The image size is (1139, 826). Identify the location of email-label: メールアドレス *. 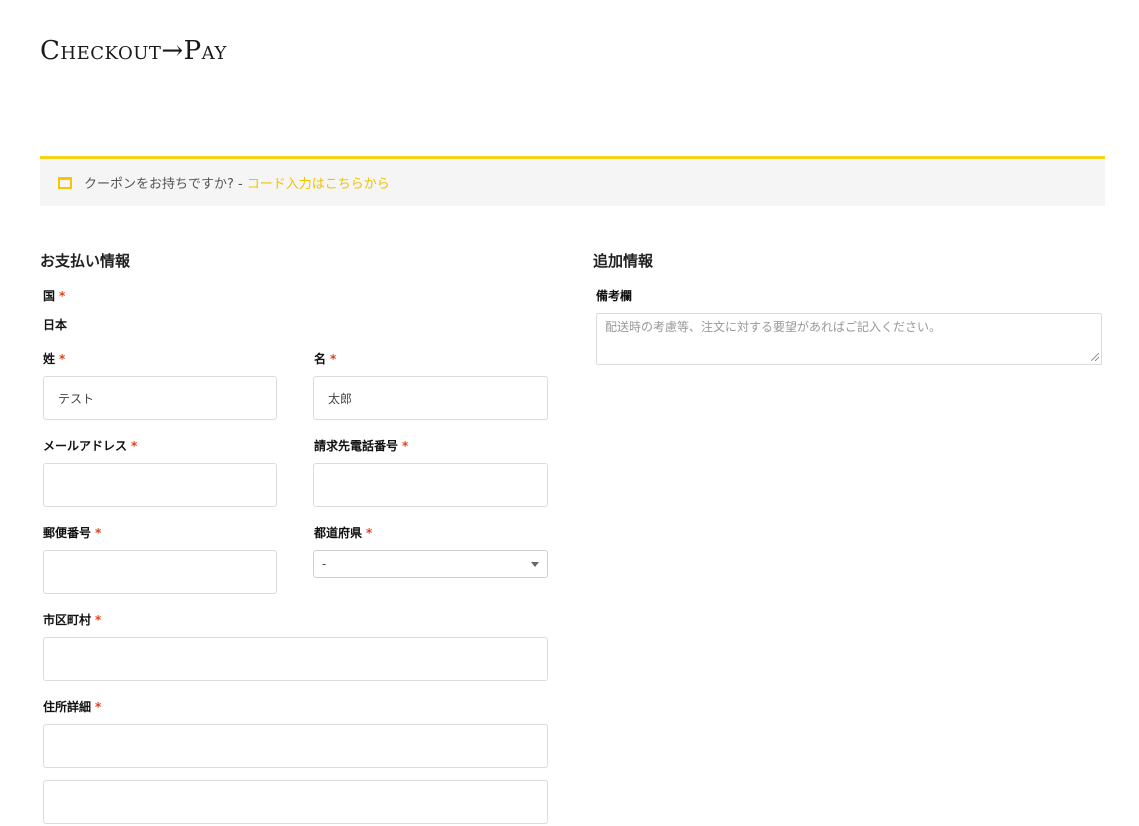
(90, 446).